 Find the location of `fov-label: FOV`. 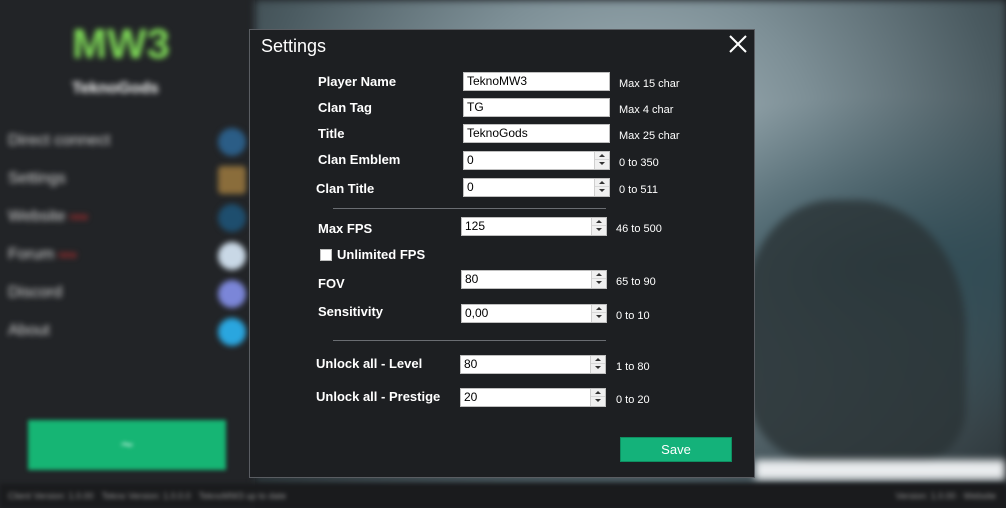

fov-label: FOV is located at coordinates (331, 283).